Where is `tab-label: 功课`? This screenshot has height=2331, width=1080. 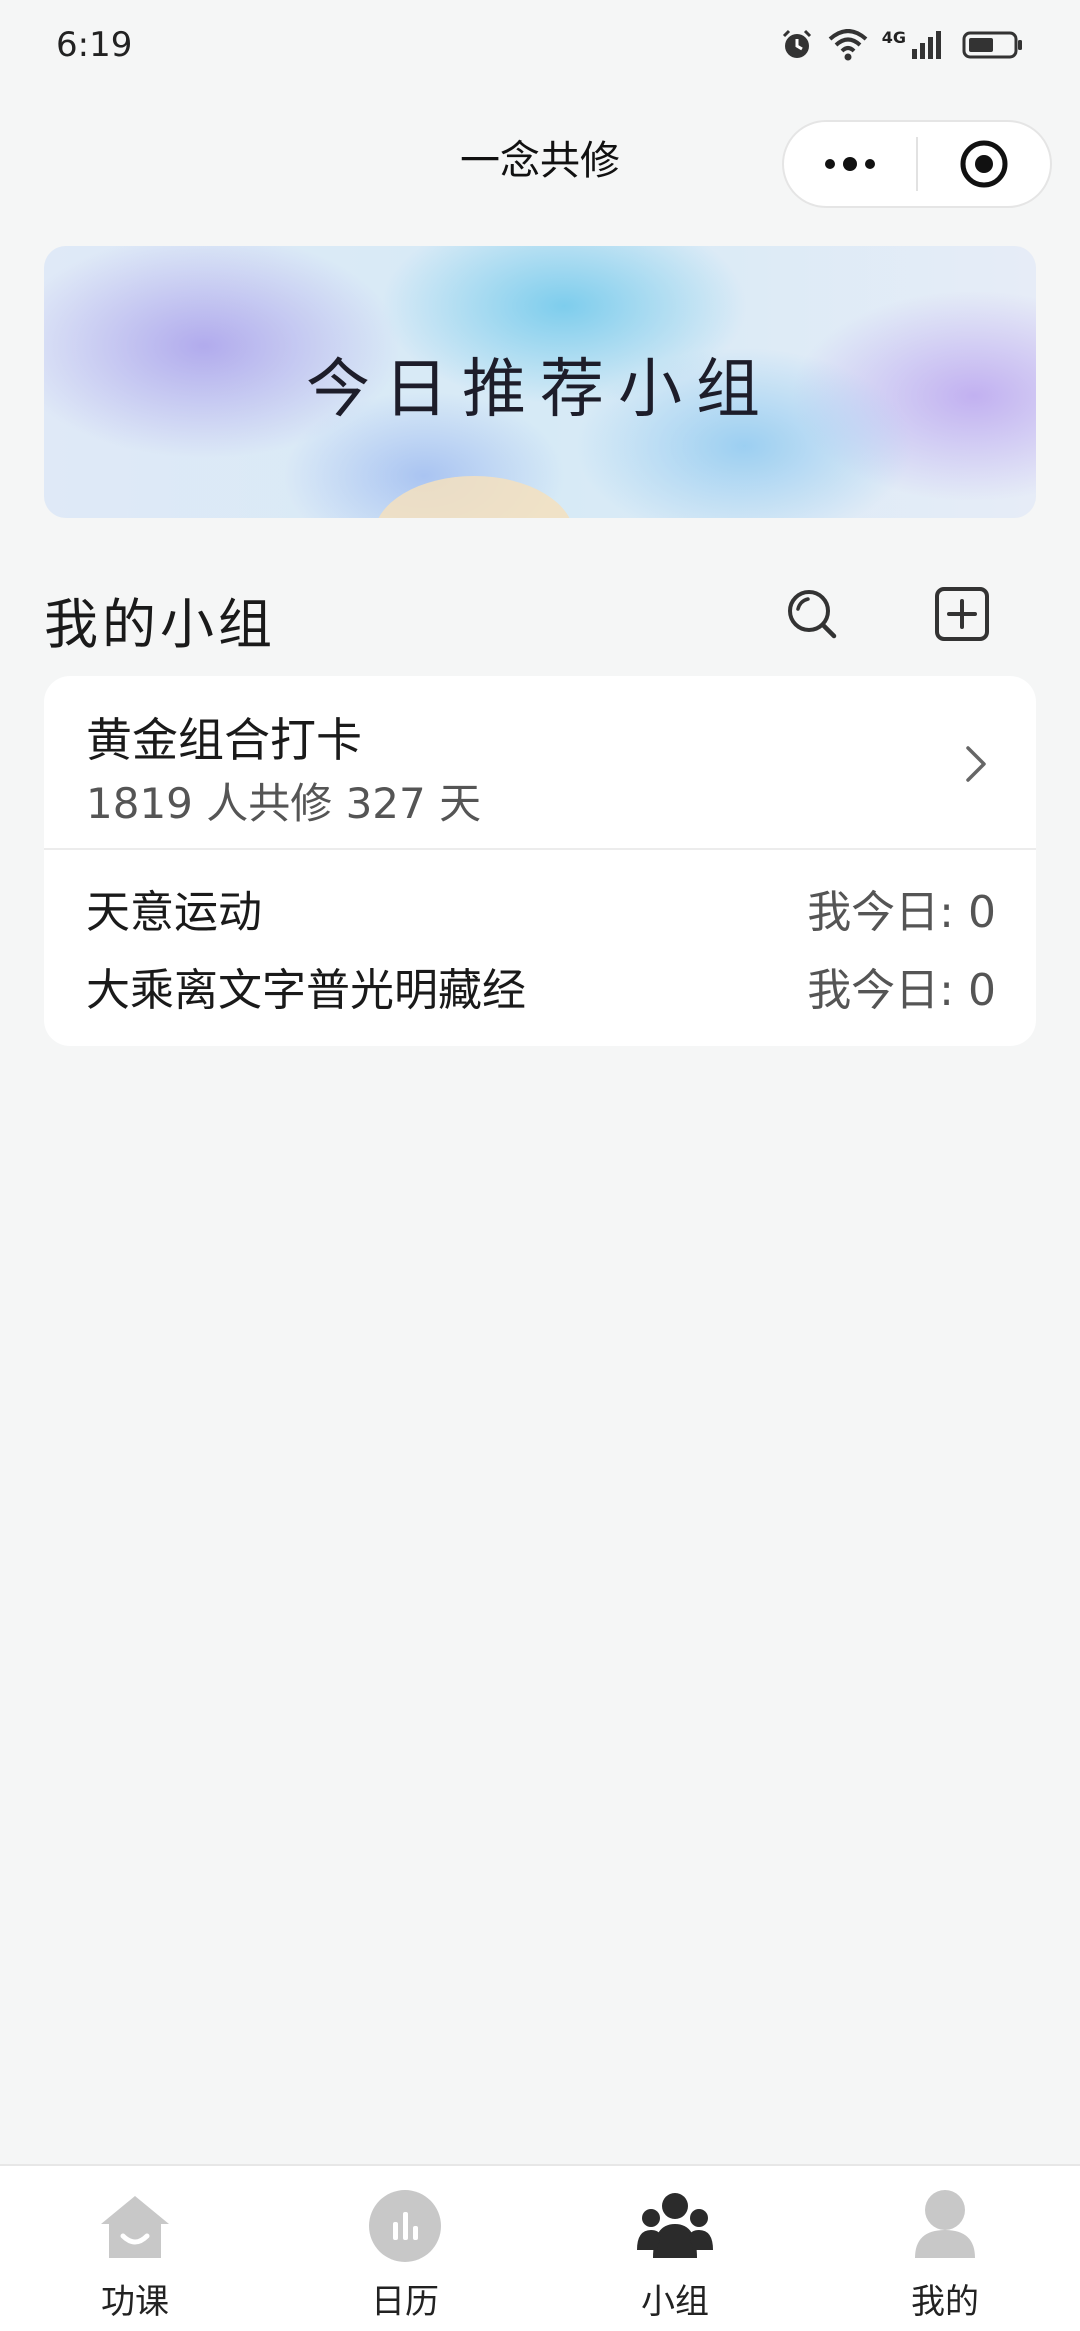
tab-label: 功课 is located at coordinates (135, 2302).